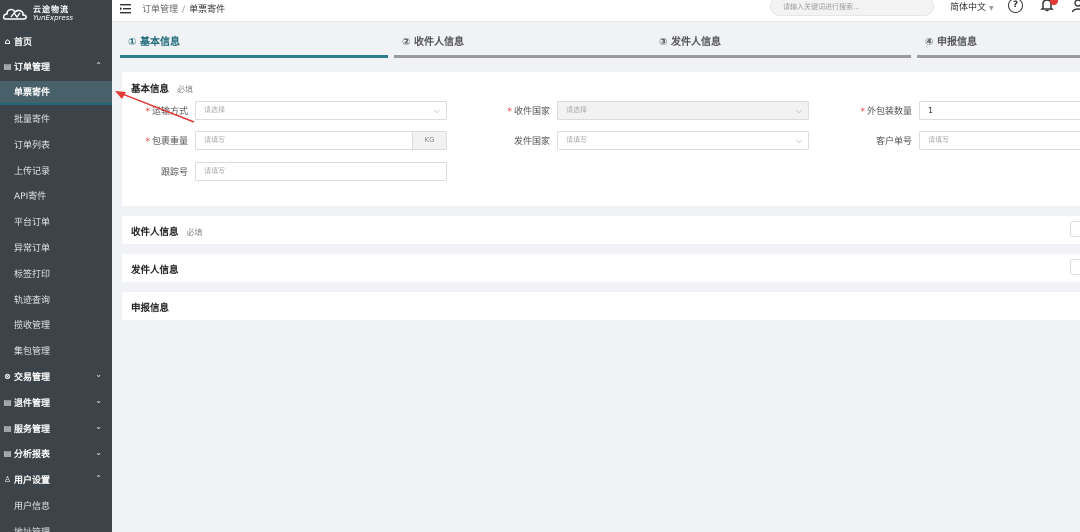  I want to click on sidebar-item-label: 退件管理, so click(32, 403).